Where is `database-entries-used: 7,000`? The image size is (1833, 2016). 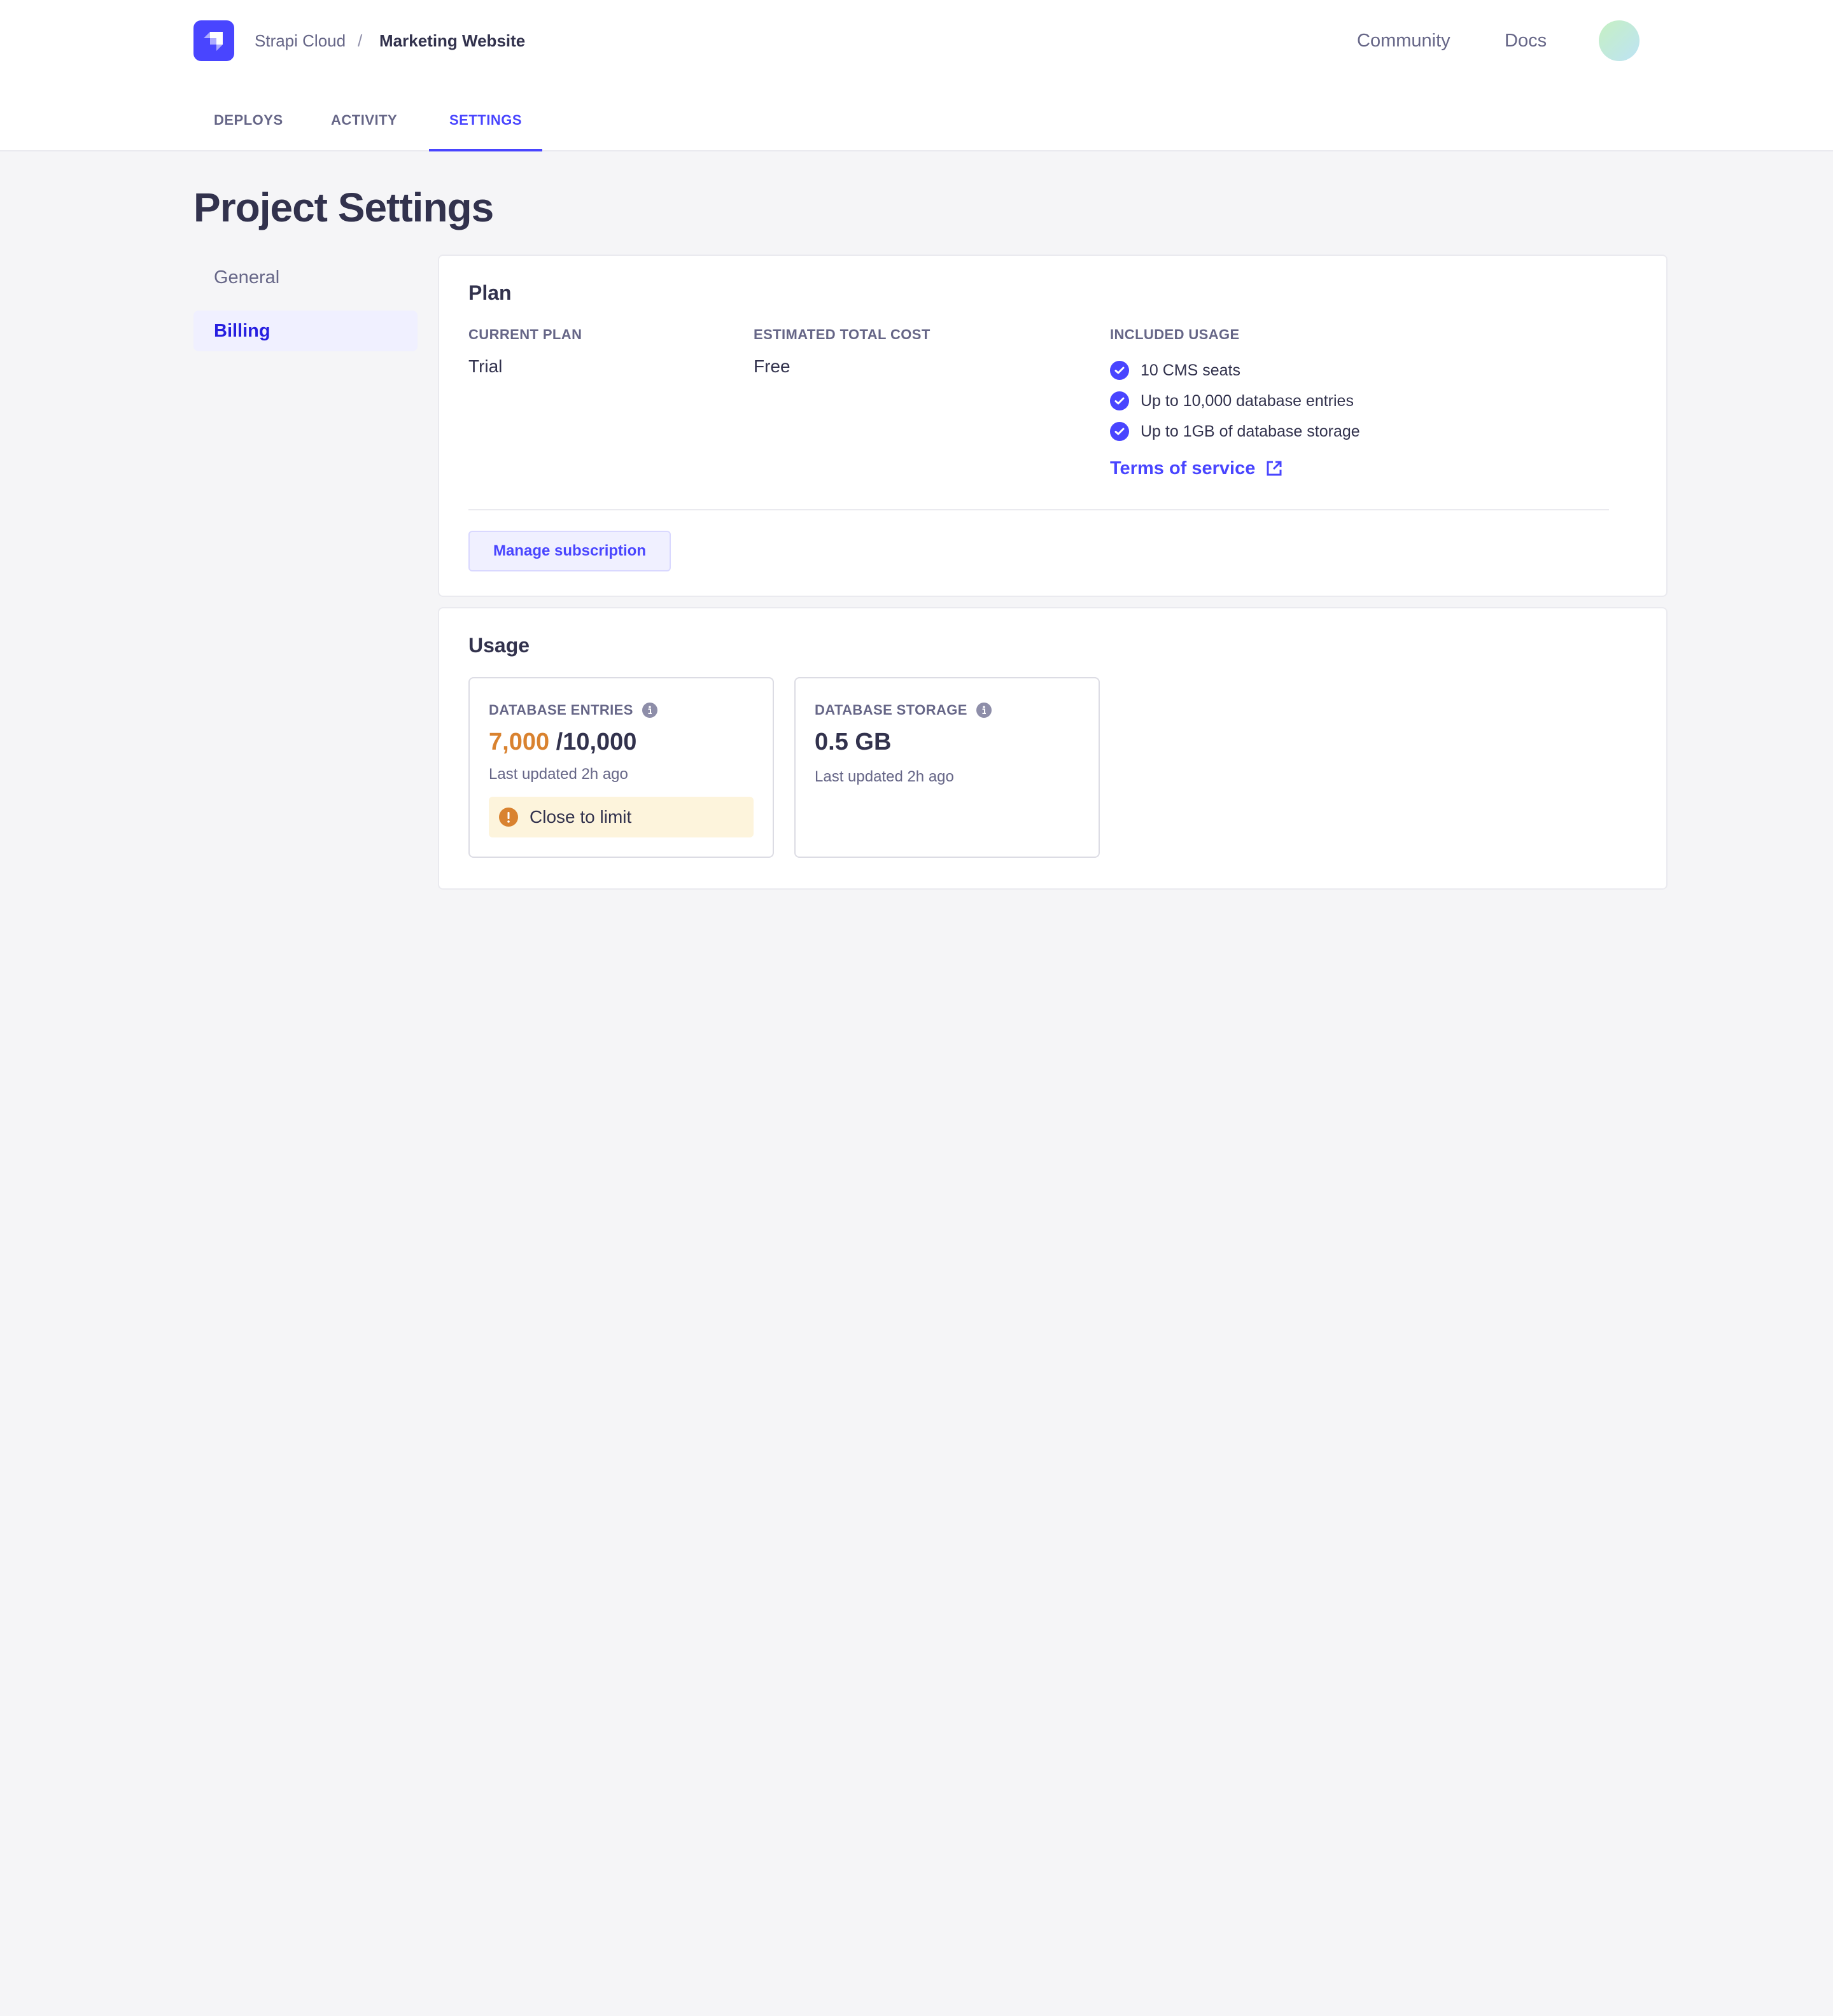 database-entries-used: 7,000 is located at coordinates (519, 742).